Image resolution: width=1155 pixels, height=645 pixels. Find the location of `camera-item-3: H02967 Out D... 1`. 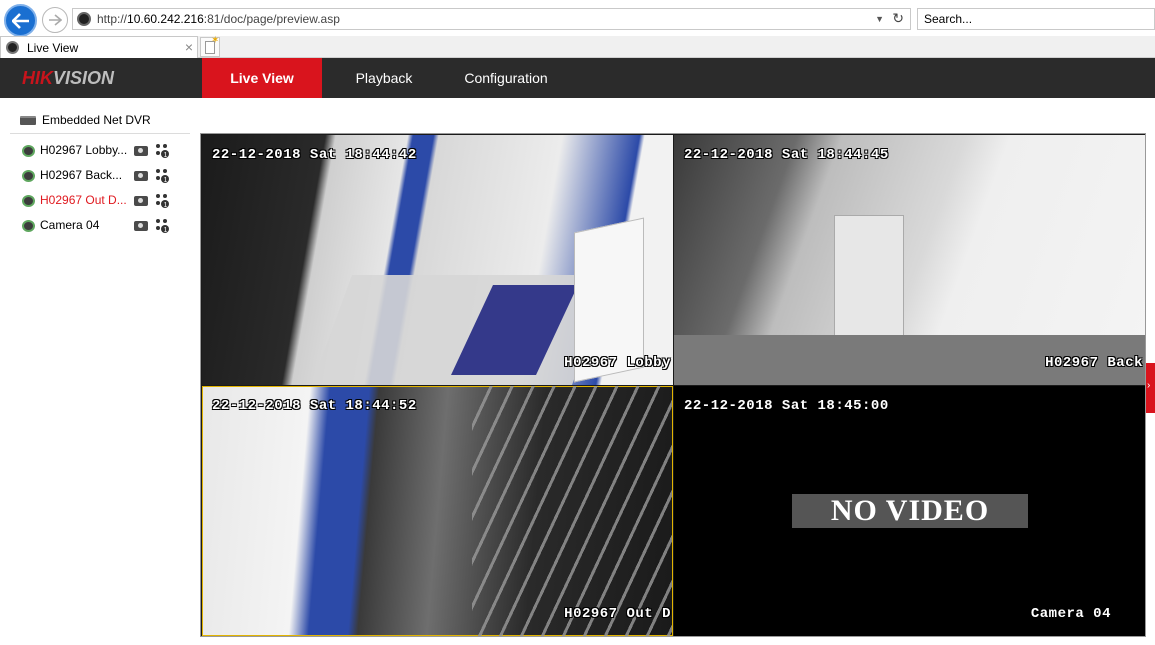

camera-item-3: H02967 Out D... 1 is located at coordinates (105, 201).